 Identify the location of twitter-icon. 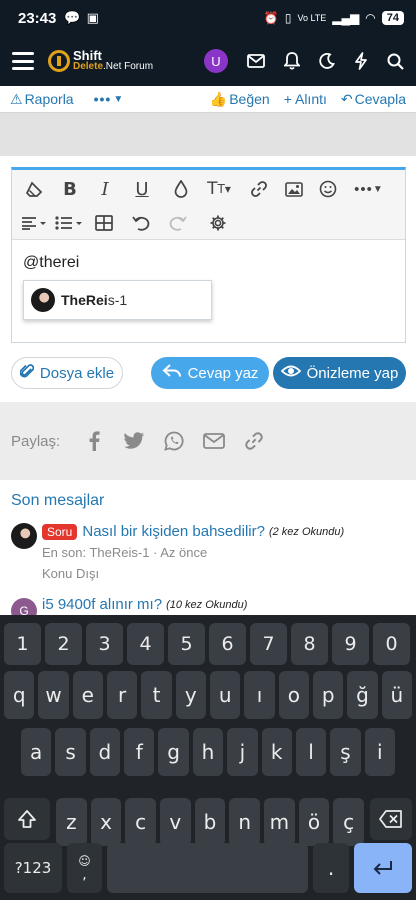
(134, 441).